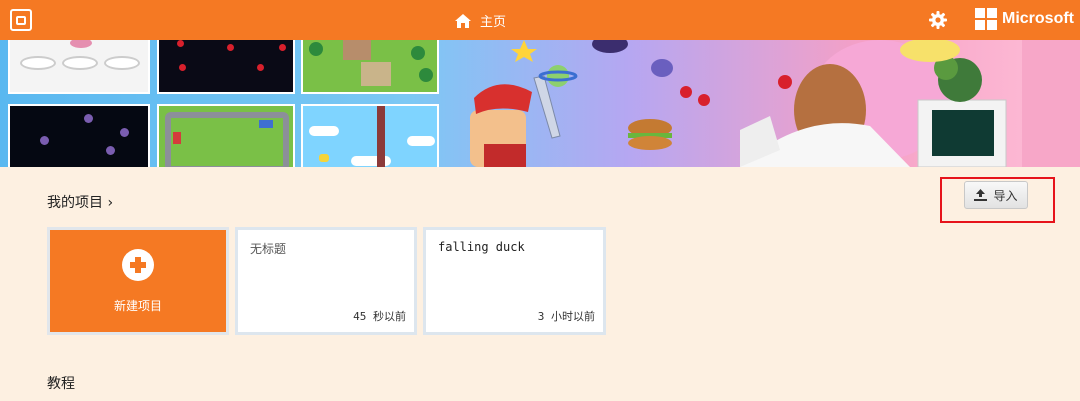 The width and height of the screenshot is (1080, 401). Describe the element at coordinates (1005, 195) in the screenshot. I see `import-label: 导入` at that location.